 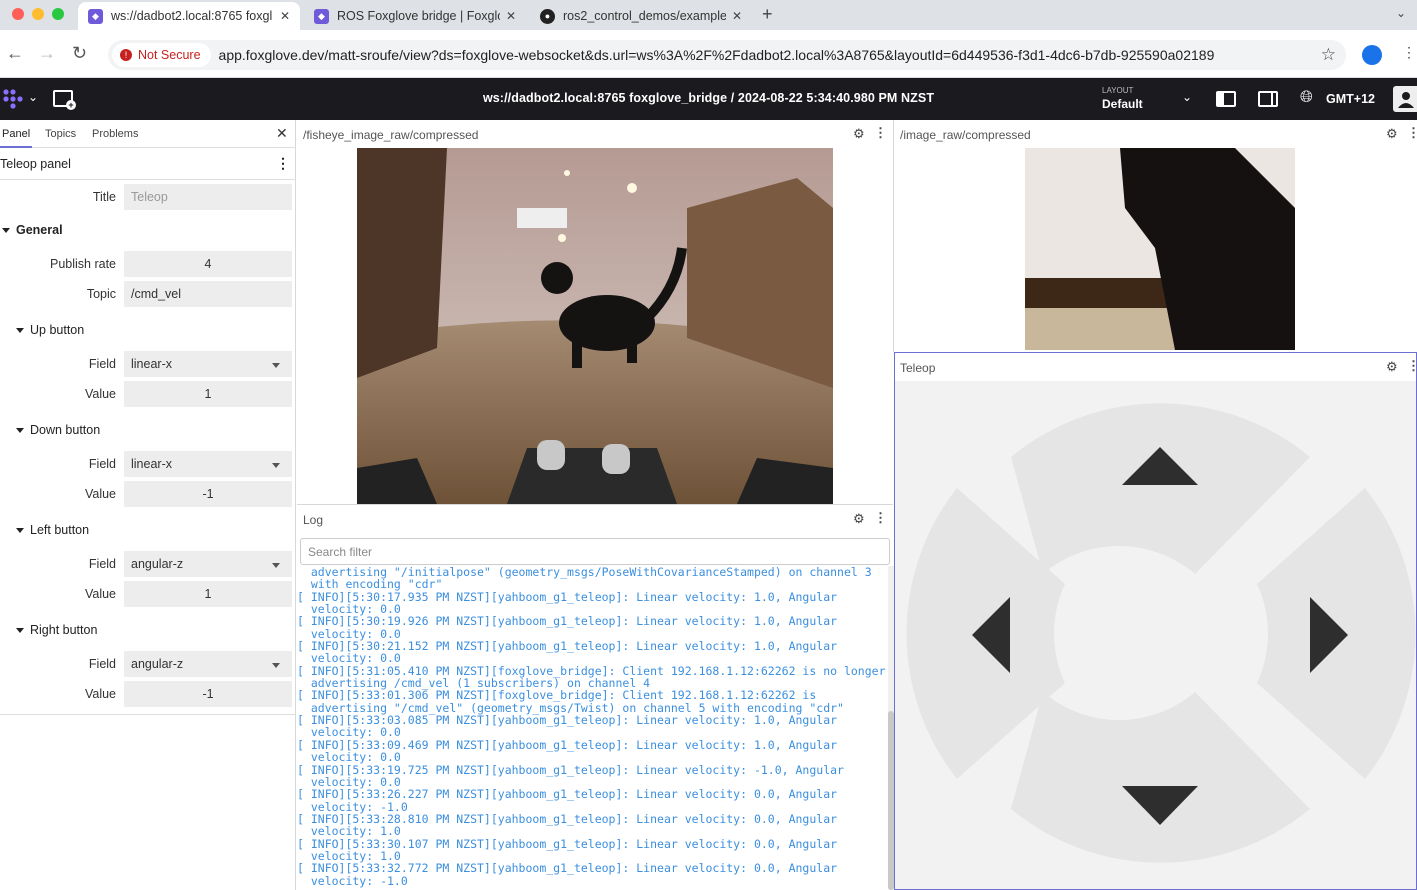 I want to click on log-line: velocity: -1.0, so click(x=352, y=880).